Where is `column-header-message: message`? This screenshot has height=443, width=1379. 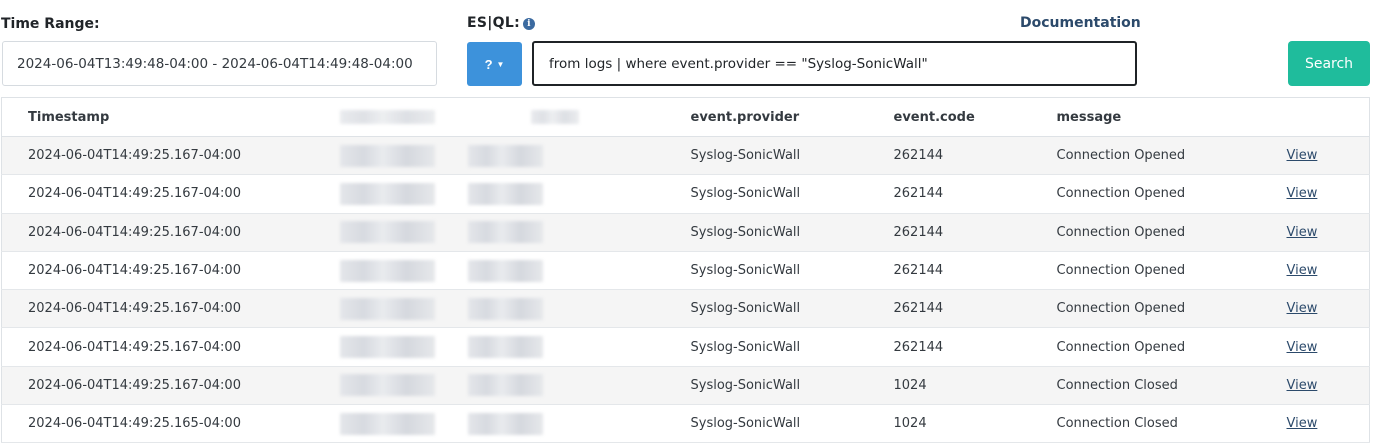 column-header-message: message is located at coordinates (1171, 117).